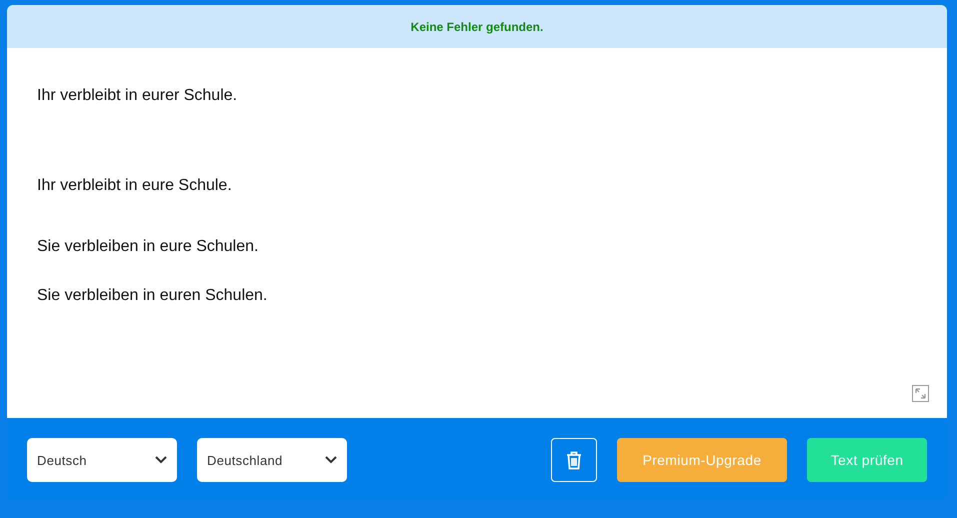 This screenshot has height=518, width=957. Describe the element at coordinates (147, 246) in the screenshot. I see `text-line: Sie verbleiben in eure Schulen.` at that location.